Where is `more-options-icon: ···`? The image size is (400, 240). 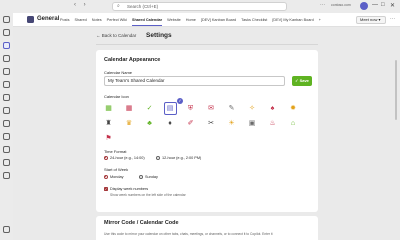 more-options-icon: ··· is located at coordinates (322, 5).